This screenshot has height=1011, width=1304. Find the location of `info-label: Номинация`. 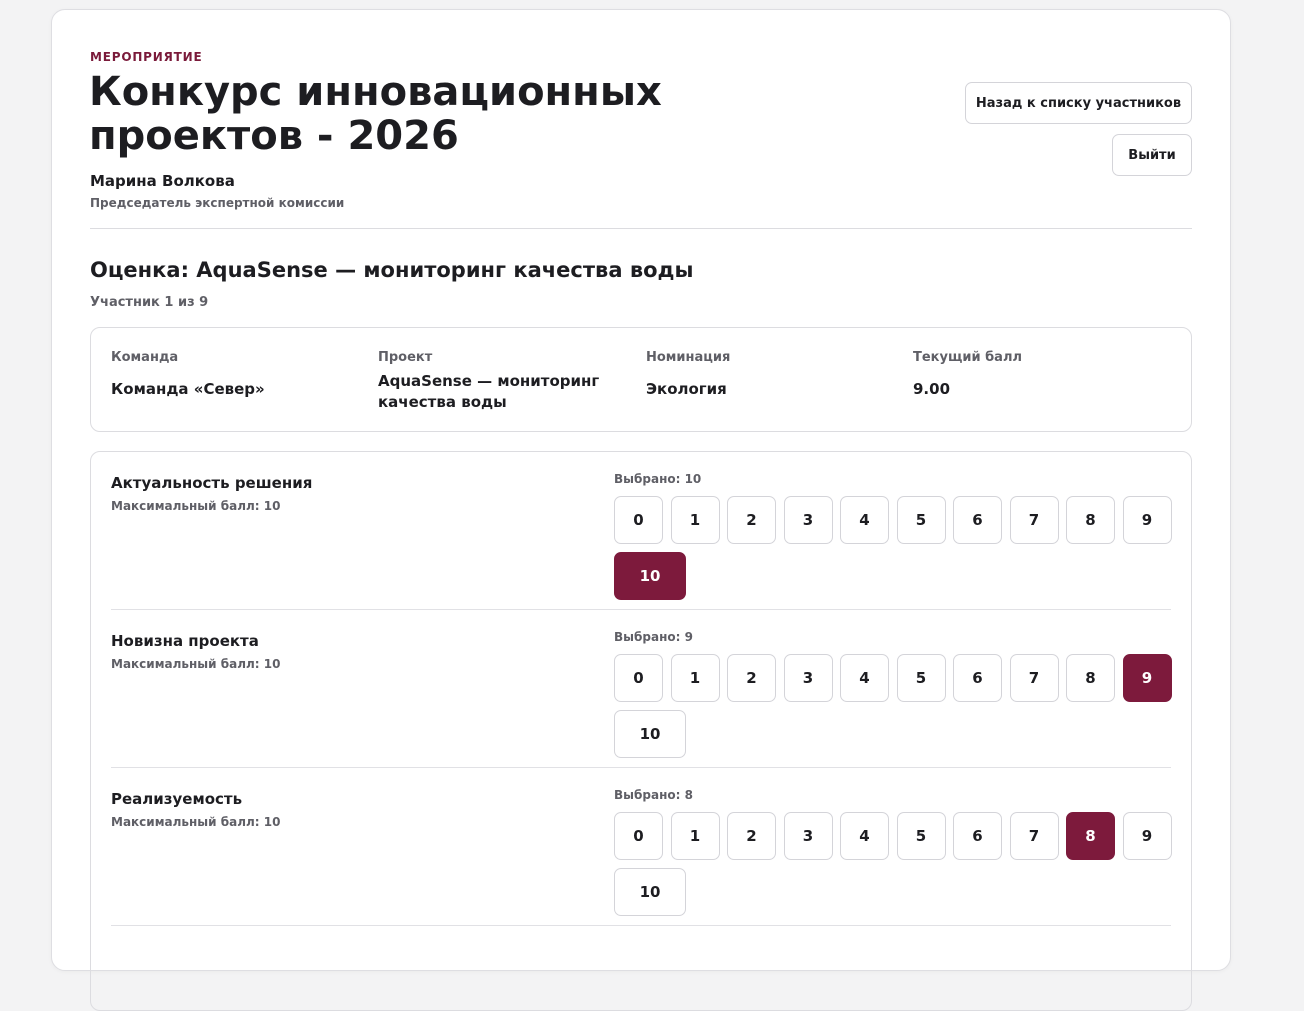

info-label: Номинация is located at coordinates (688, 357).